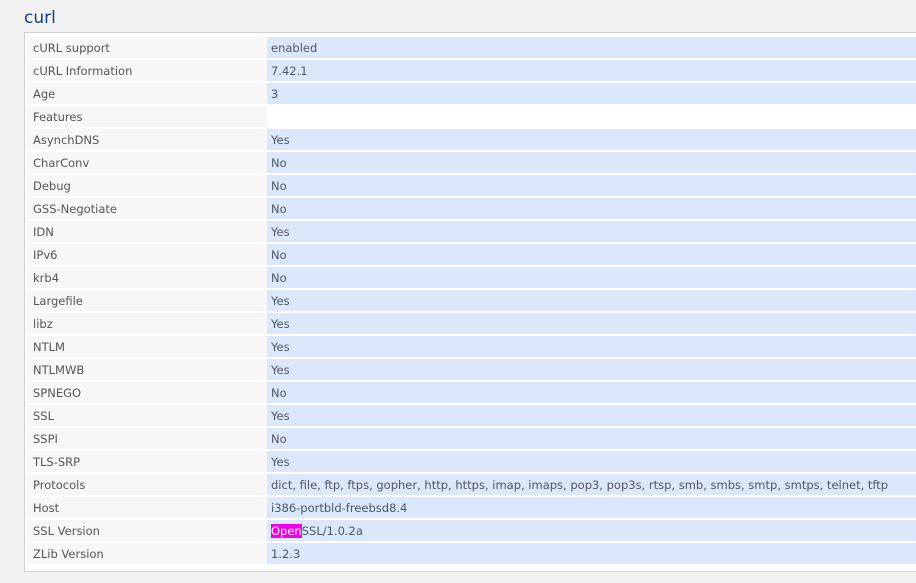  I want to click on table-row: cURL Information 7.42.1, so click(471, 70).